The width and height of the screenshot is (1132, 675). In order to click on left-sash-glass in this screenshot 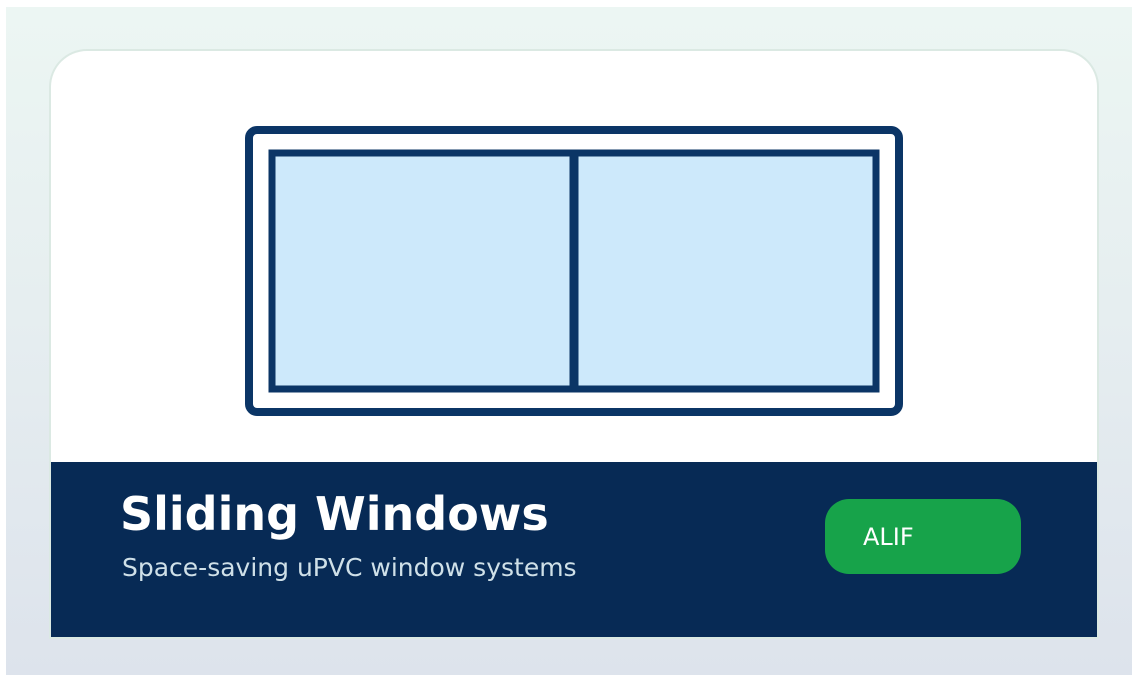, I will do `click(422, 271)`.